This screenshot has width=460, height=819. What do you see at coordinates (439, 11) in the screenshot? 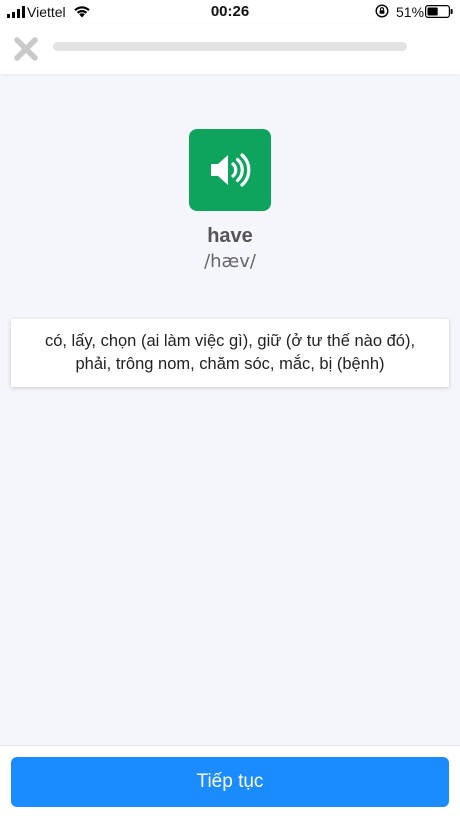
I see `battery-icon` at bounding box center [439, 11].